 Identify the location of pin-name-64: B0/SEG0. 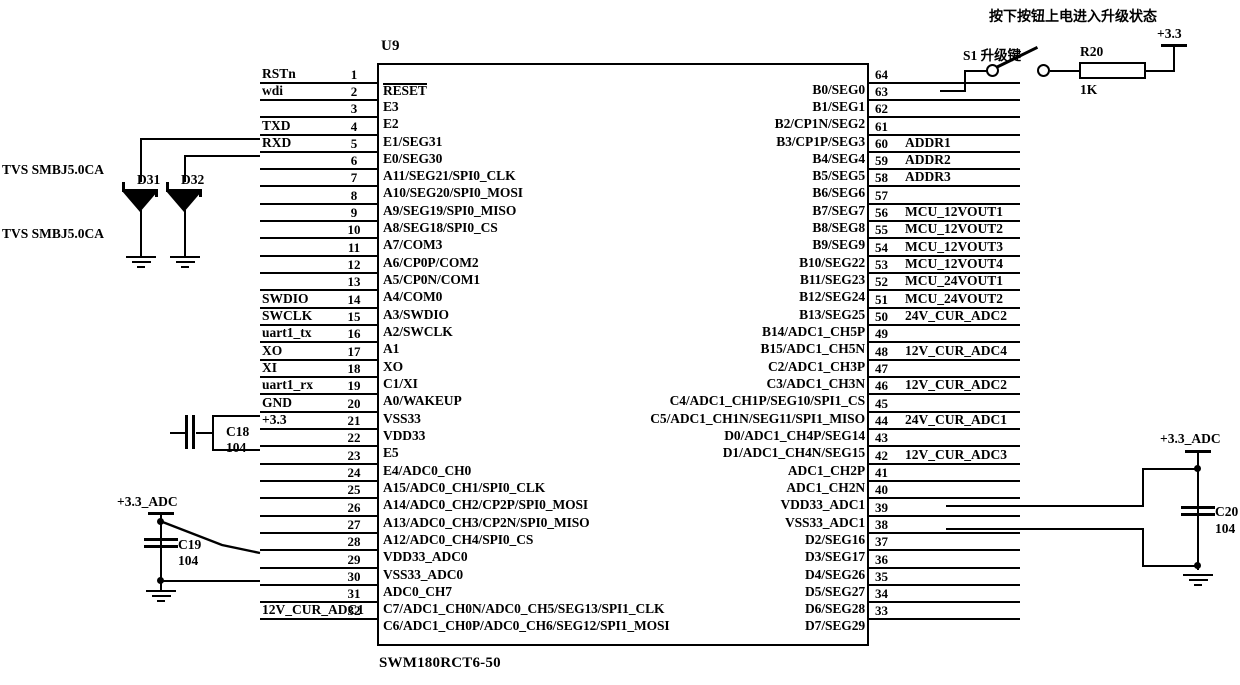
(838, 89).